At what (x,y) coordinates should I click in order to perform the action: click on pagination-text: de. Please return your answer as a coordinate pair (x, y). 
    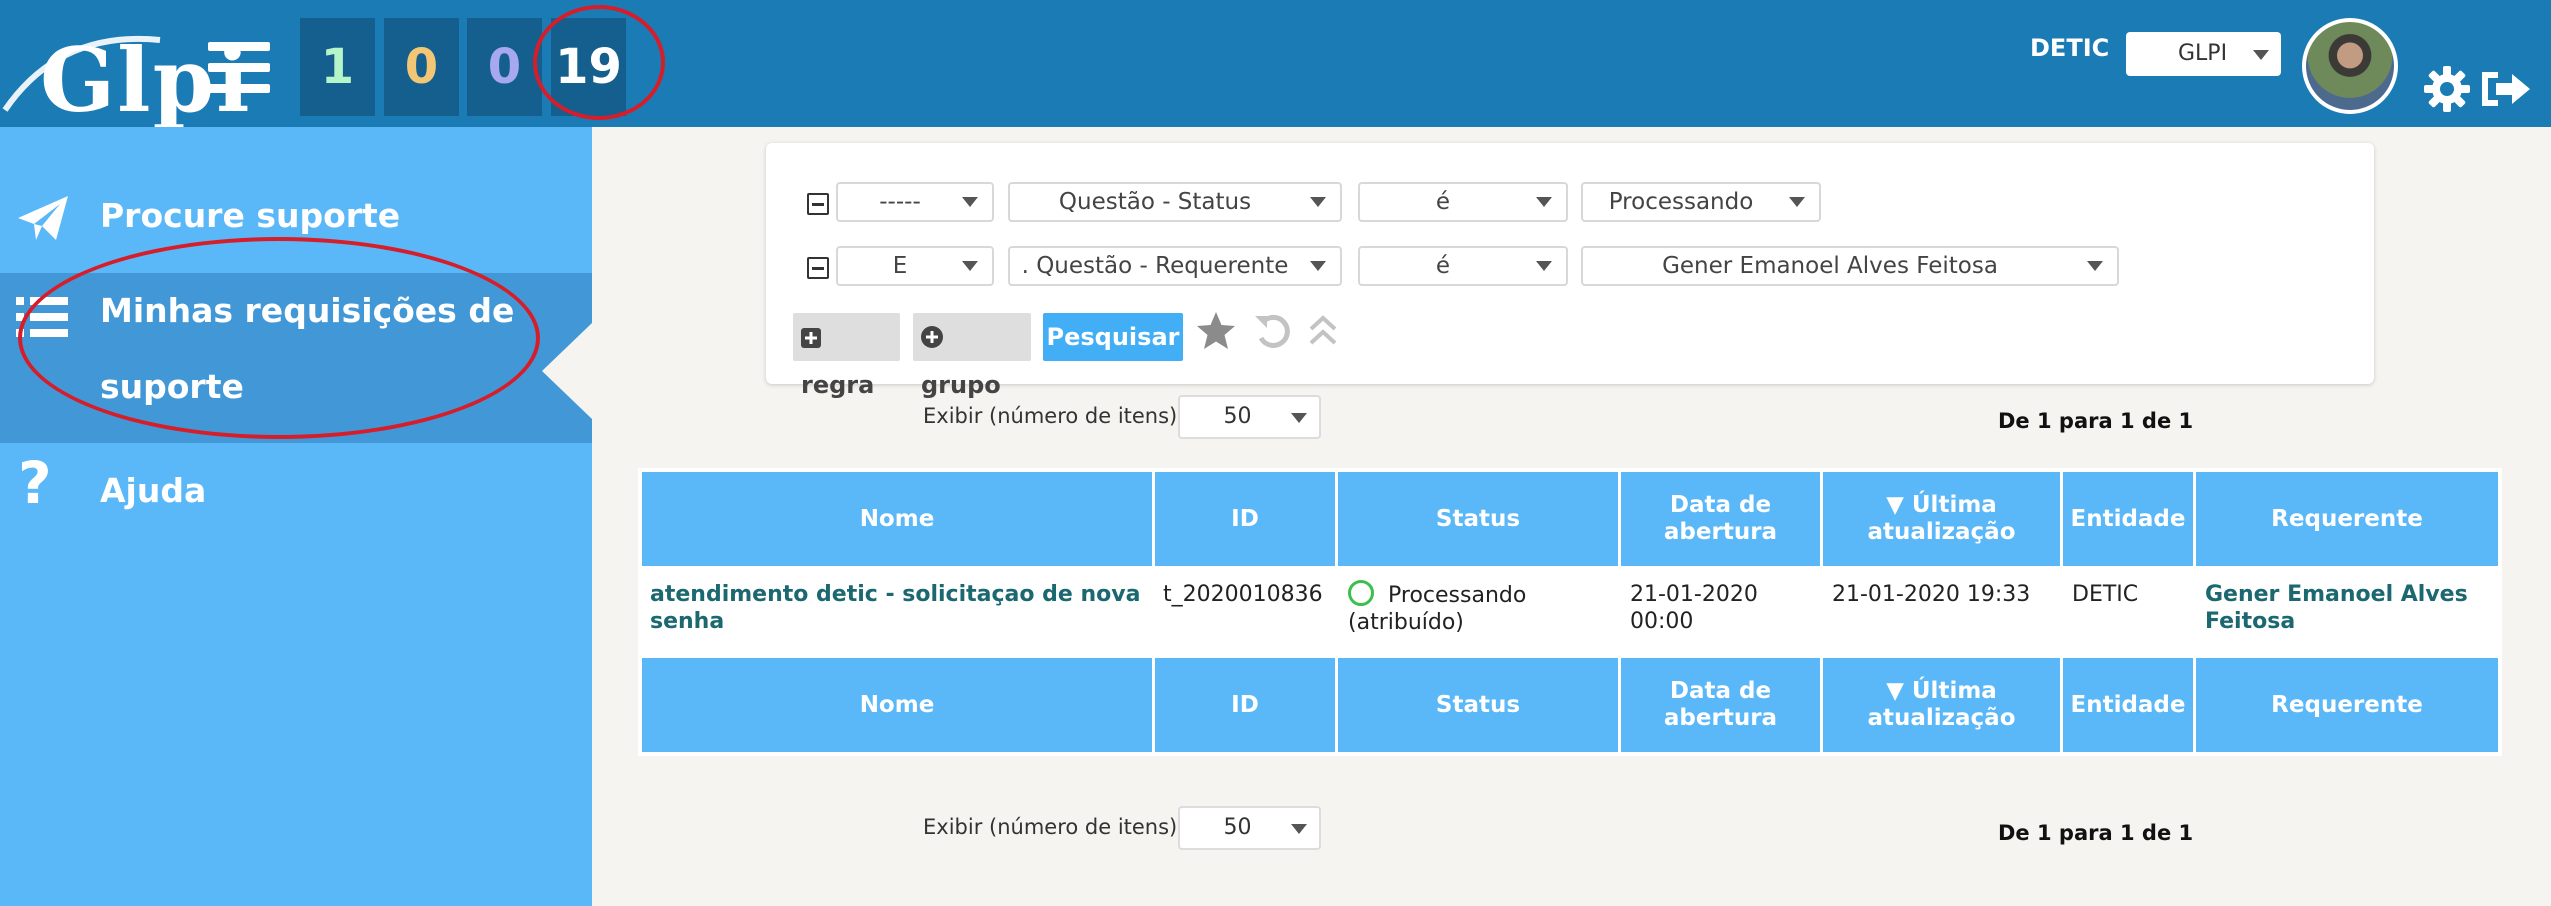
    Looking at the image, I should click on (2156, 421).